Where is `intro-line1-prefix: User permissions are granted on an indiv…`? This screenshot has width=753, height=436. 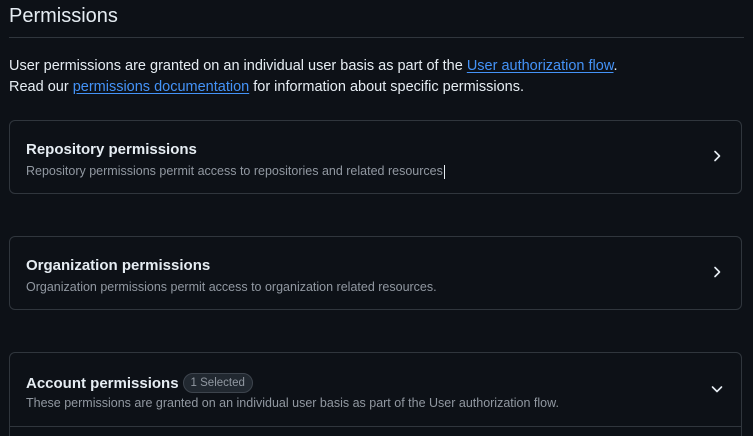 intro-line1-prefix: User permissions are granted on an indiv… is located at coordinates (238, 66).